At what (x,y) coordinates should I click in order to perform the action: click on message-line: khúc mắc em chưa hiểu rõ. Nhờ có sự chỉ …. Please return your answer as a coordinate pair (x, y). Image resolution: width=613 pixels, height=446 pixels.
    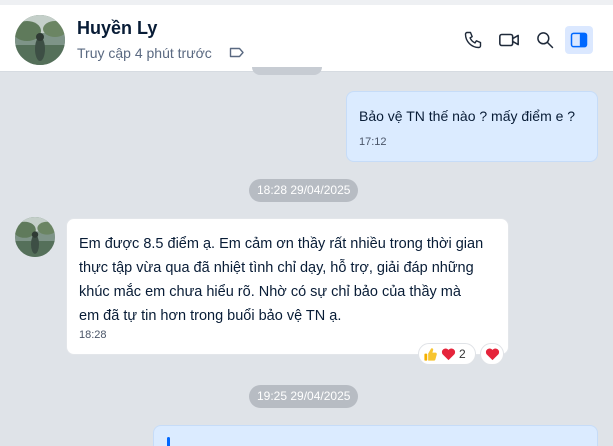
    Looking at the image, I should click on (270, 292).